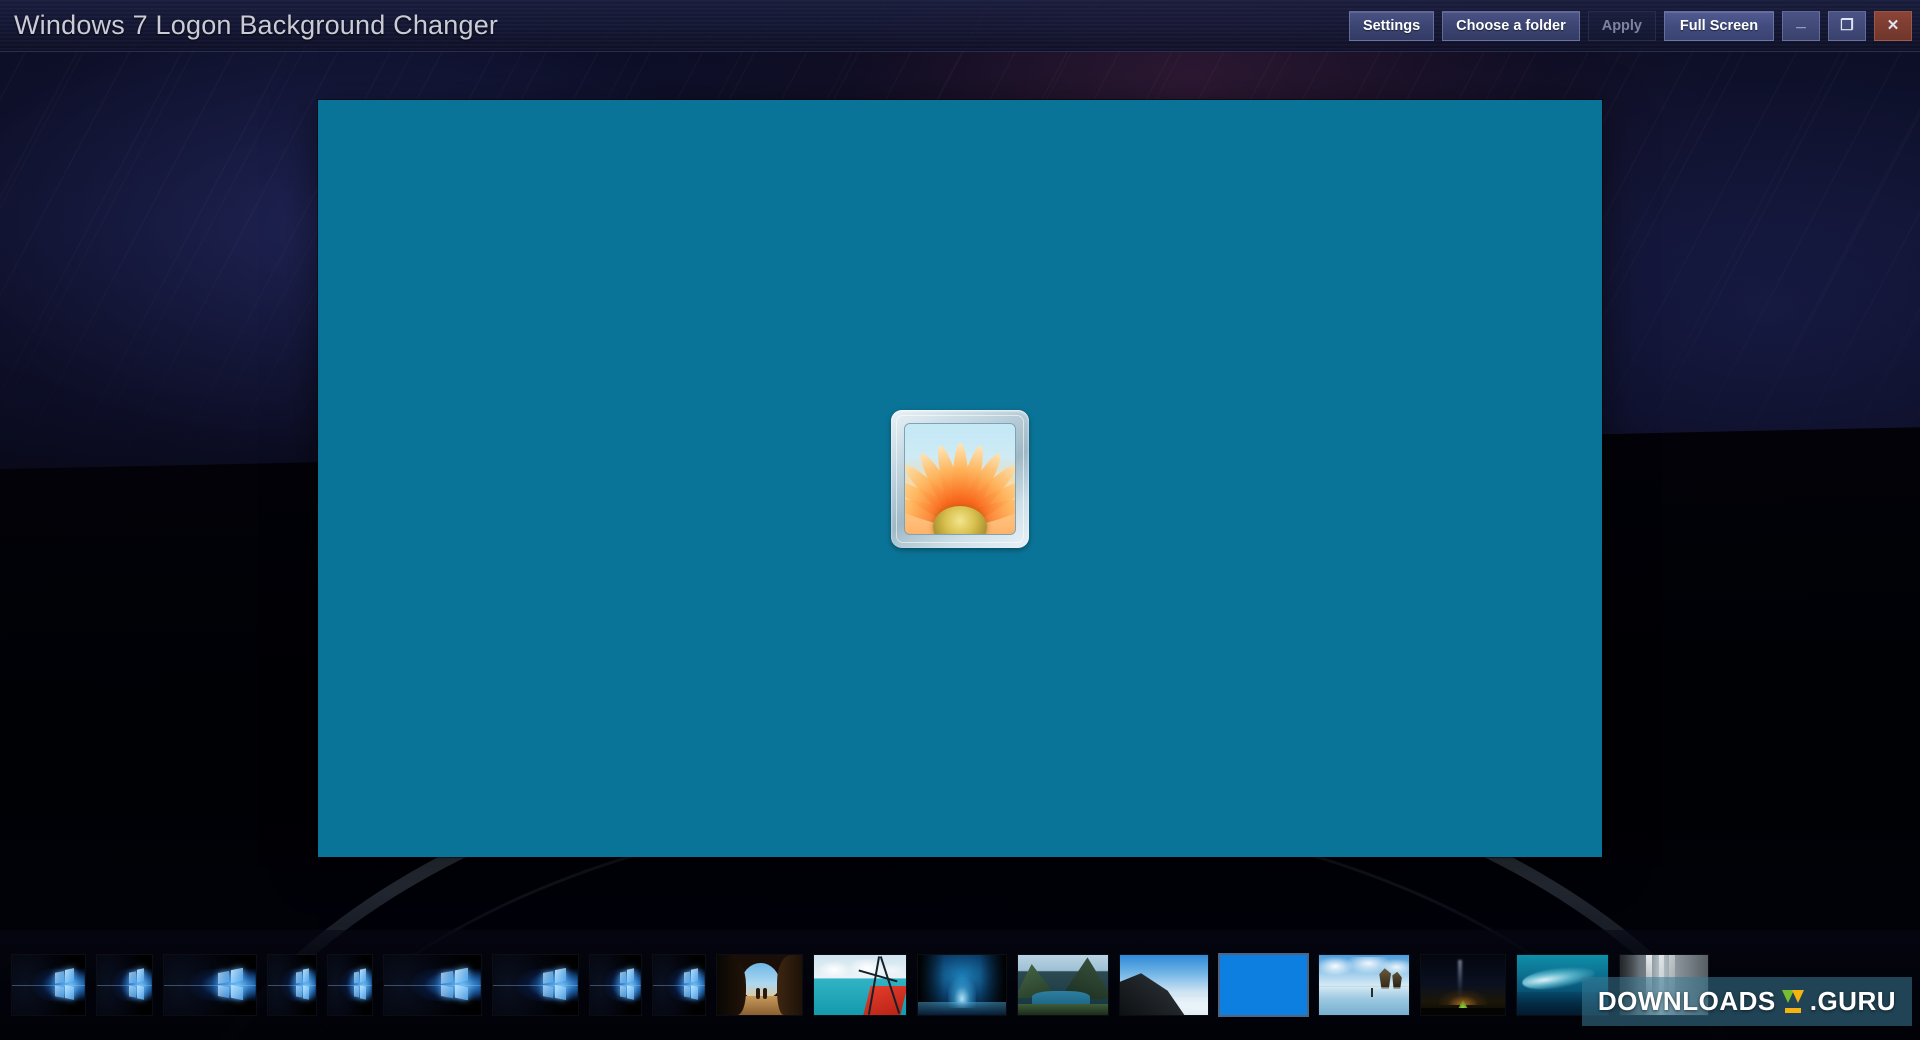 This screenshot has height=1040, width=1920. Describe the element at coordinates (1562, 985) in the screenshot. I see `thumbnail-underwater-wave` at that location.